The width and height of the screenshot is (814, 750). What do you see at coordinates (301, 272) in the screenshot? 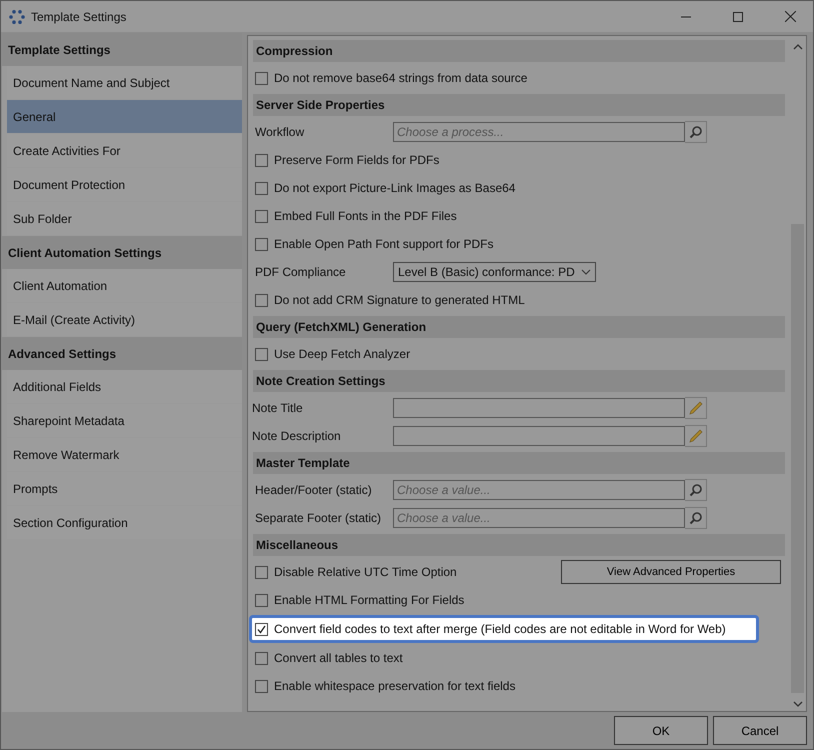
I see `field-label: PDF Compliance` at bounding box center [301, 272].